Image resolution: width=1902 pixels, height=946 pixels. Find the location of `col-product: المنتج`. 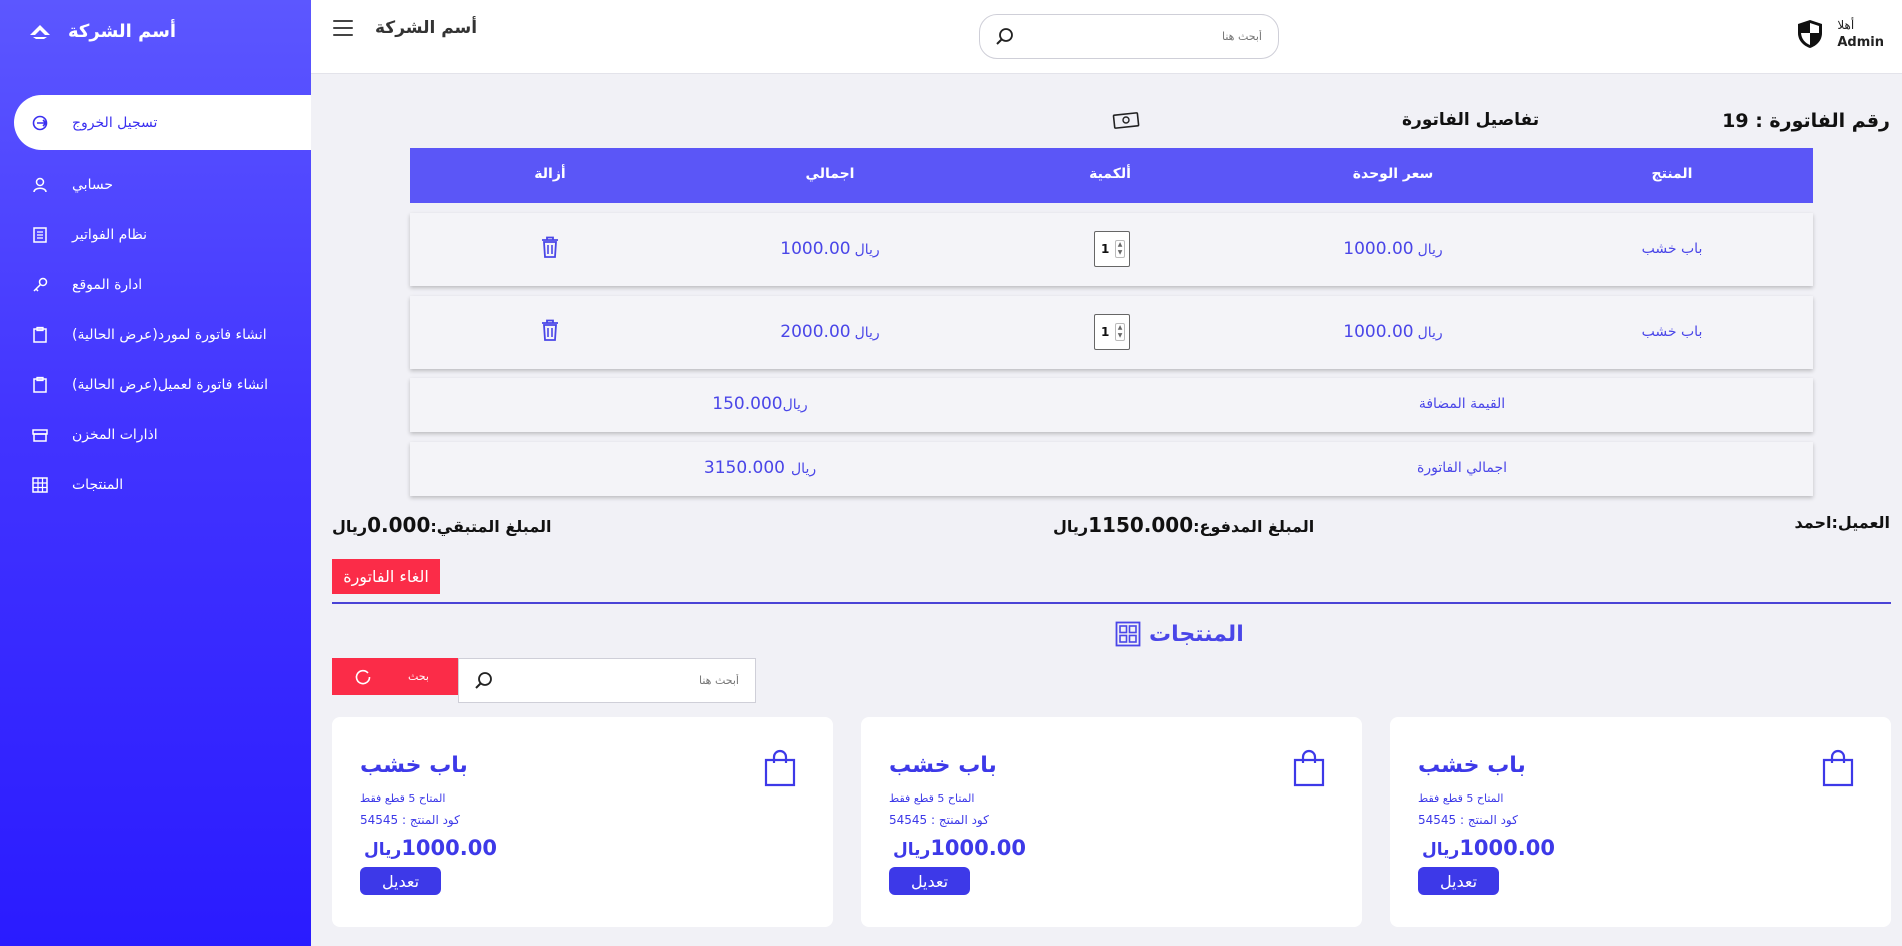

col-product: المنتج is located at coordinates (1672, 174).